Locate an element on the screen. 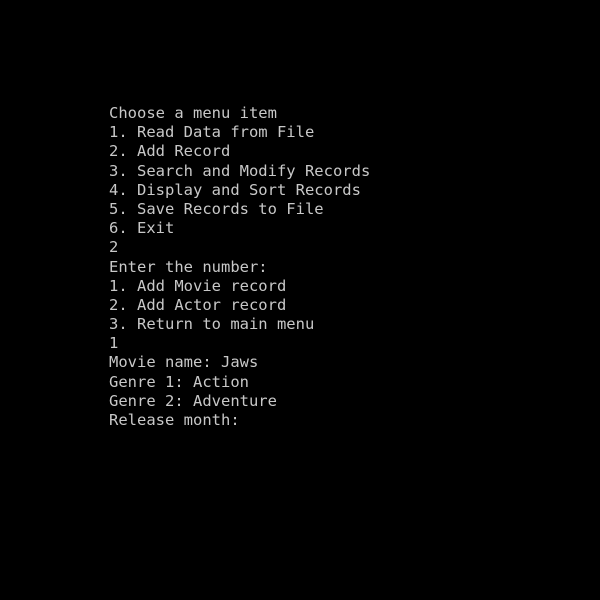 The height and width of the screenshot is (600, 600). movie-name-line: Movie name: Jaws is located at coordinates (184, 362).